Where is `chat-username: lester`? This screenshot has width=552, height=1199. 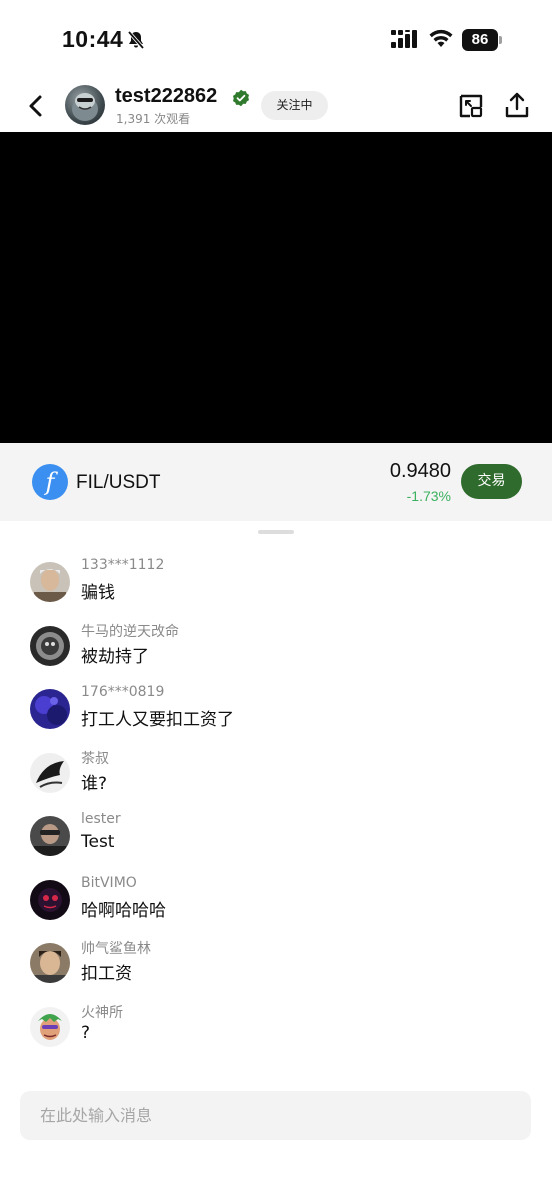
chat-username: lester is located at coordinates (101, 819).